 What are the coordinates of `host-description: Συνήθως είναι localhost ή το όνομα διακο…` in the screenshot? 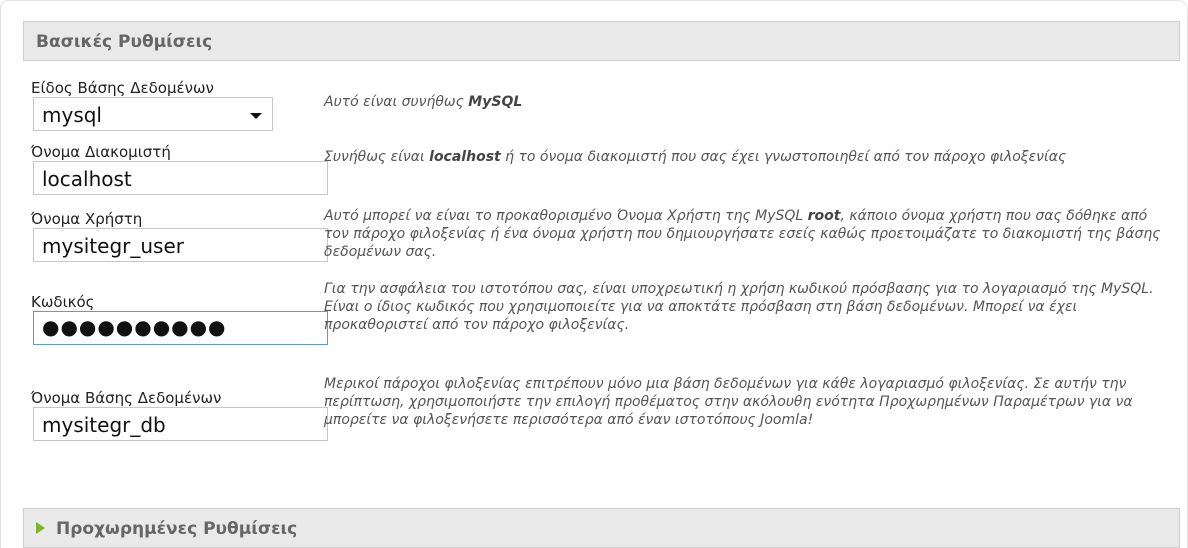 It's located at (695, 157).